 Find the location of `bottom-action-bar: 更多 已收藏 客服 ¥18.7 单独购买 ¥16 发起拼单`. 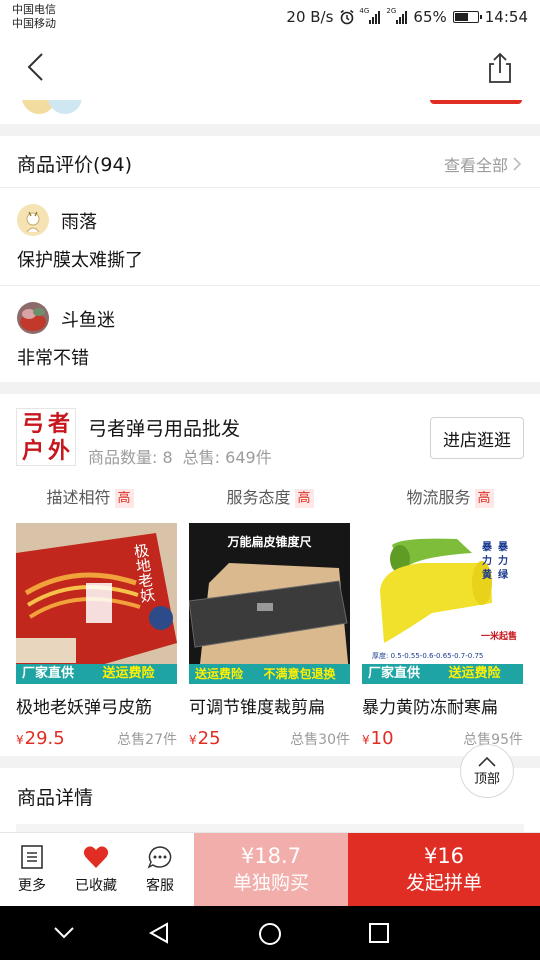

bottom-action-bar: 更多 已收藏 客服 ¥18.7 单独购买 ¥16 发起拼单 is located at coordinates (270, 869).